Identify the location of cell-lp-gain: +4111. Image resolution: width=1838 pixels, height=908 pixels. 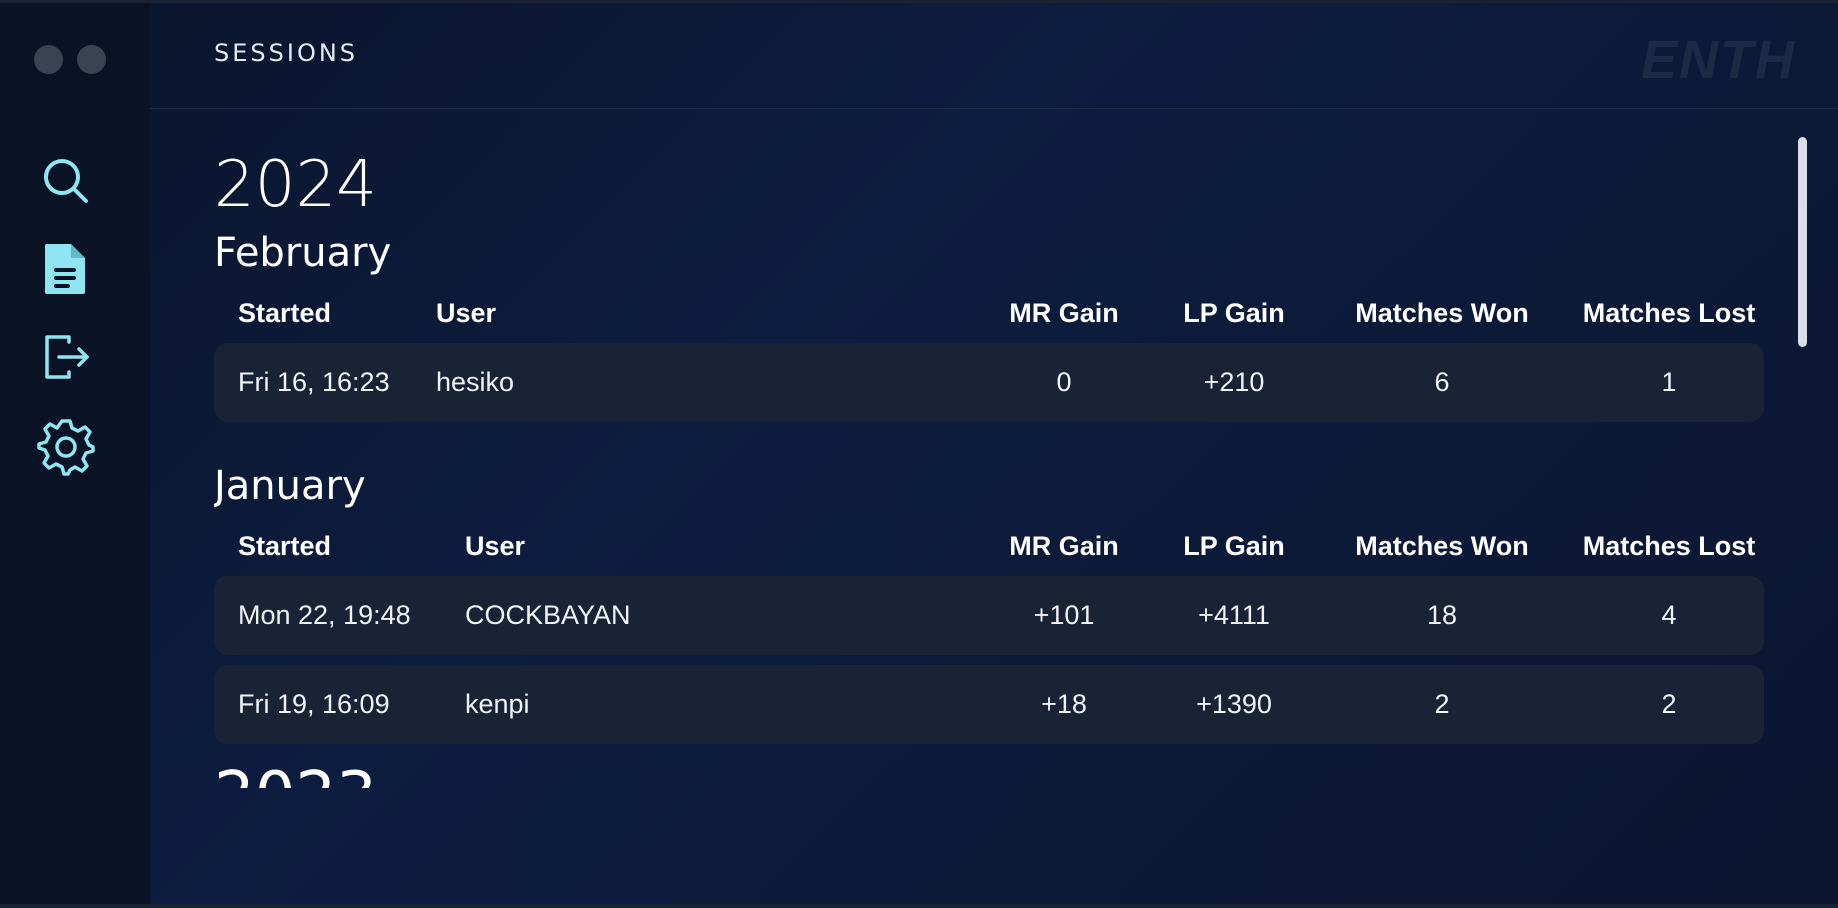
(1234, 615).